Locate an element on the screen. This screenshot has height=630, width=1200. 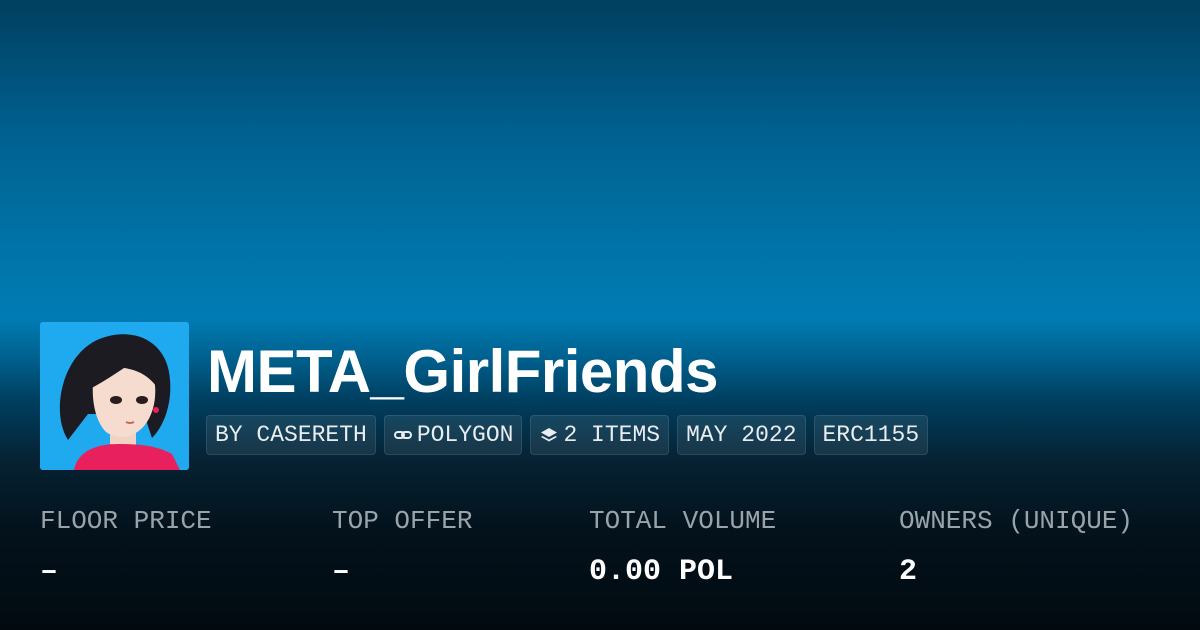
collection-avatar is located at coordinates (114, 396).